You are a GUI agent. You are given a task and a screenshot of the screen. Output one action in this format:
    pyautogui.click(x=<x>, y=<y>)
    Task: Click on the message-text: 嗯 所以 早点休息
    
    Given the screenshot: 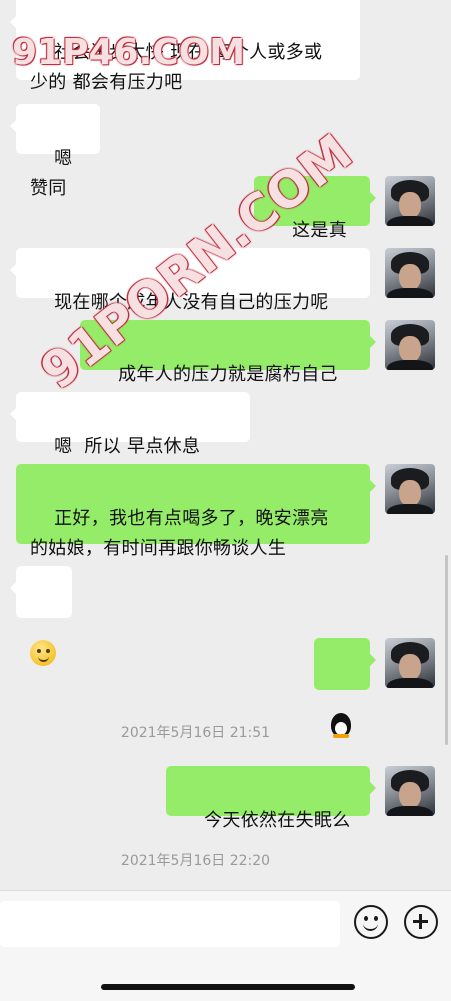 What is the action you would take?
    pyautogui.click(x=127, y=446)
    